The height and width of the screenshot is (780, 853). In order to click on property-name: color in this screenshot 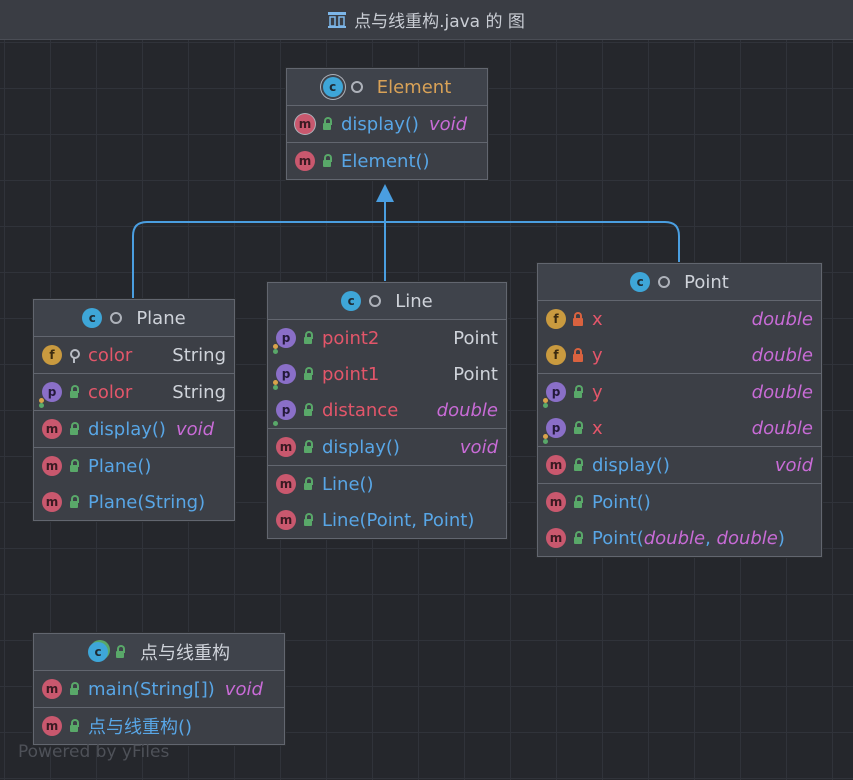, I will do `click(110, 392)`.